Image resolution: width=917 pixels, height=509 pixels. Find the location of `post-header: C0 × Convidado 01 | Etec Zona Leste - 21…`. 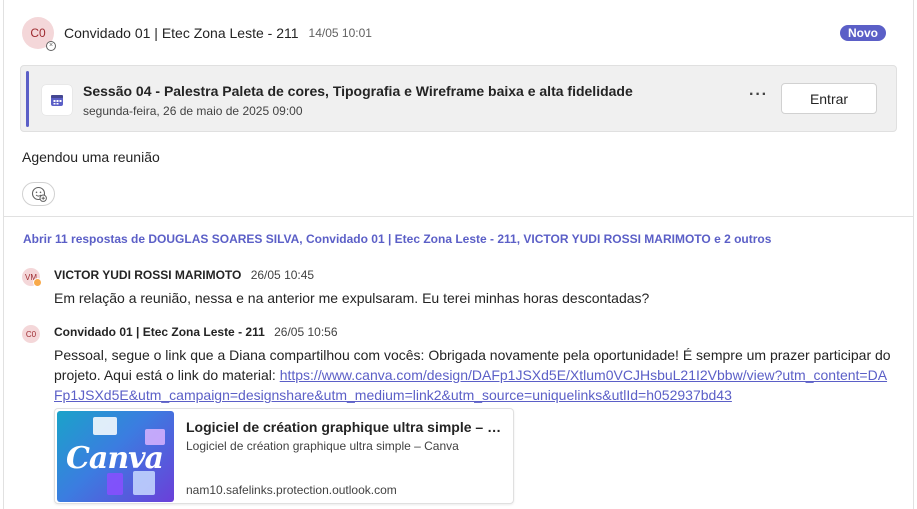

post-header: C0 × Convidado 01 | Etec Zona Leste - 21… is located at coordinates (457, 34).